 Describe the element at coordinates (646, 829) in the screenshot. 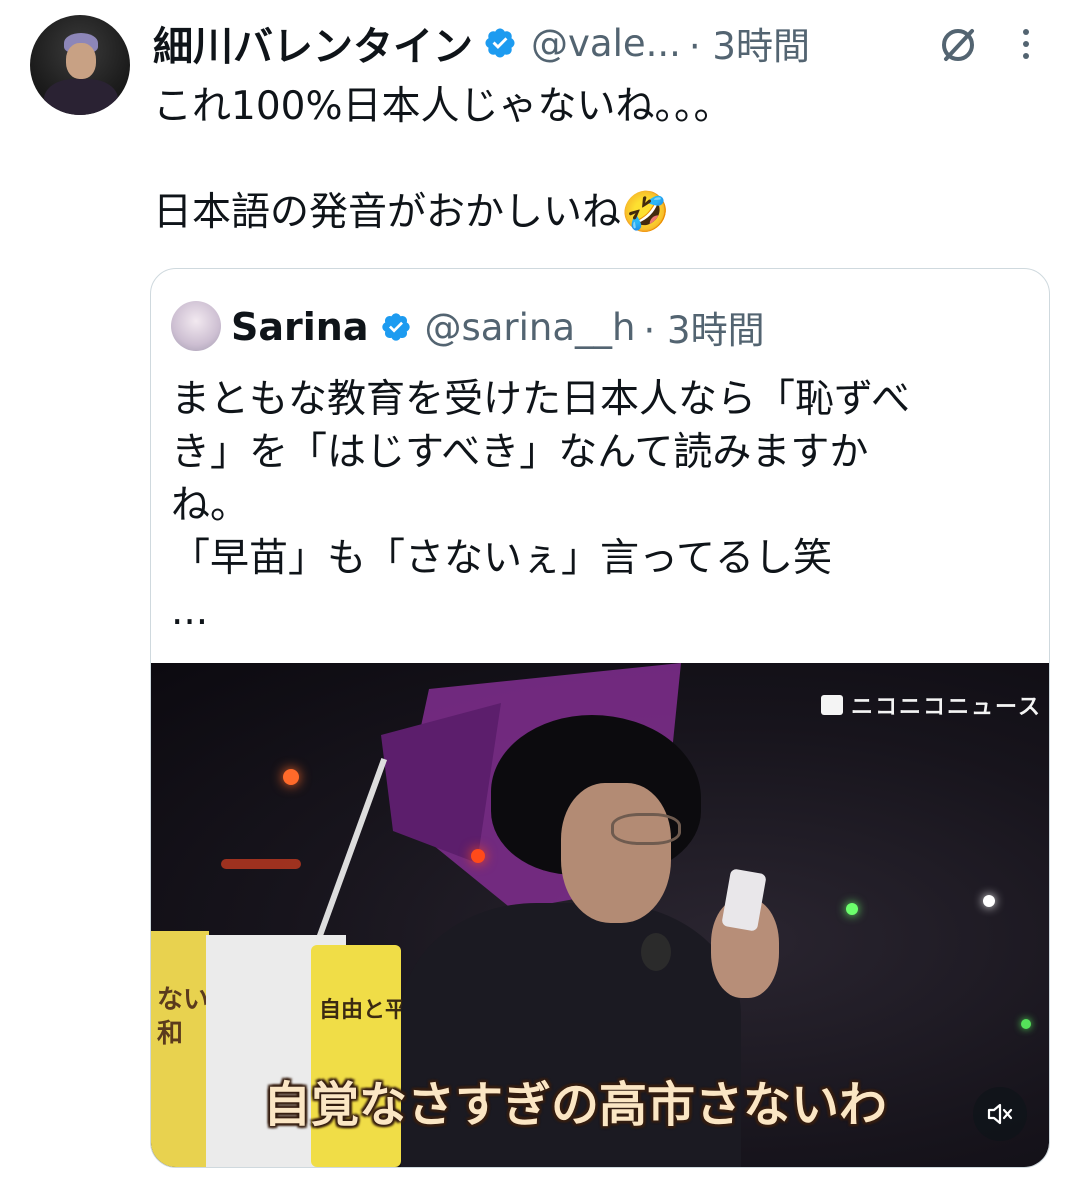

I see `glasses` at that location.